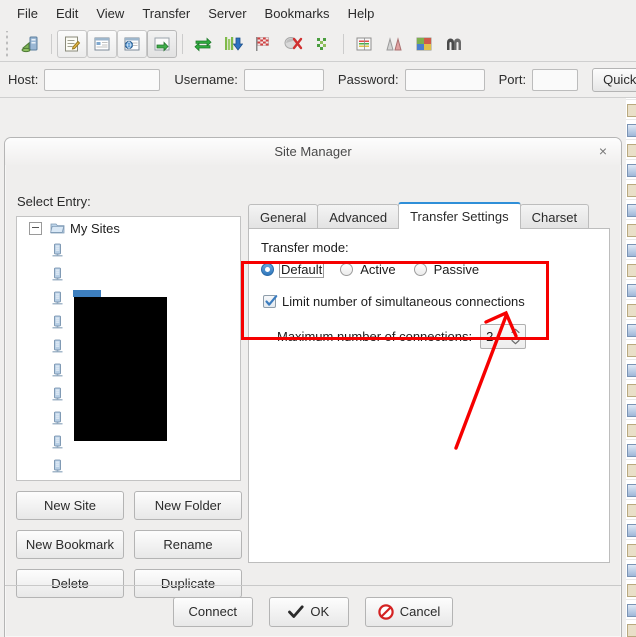 The width and height of the screenshot is (636, 637). Describe the element at coordinates (102, 79) in the screenshot. I see `host-input` at that location.